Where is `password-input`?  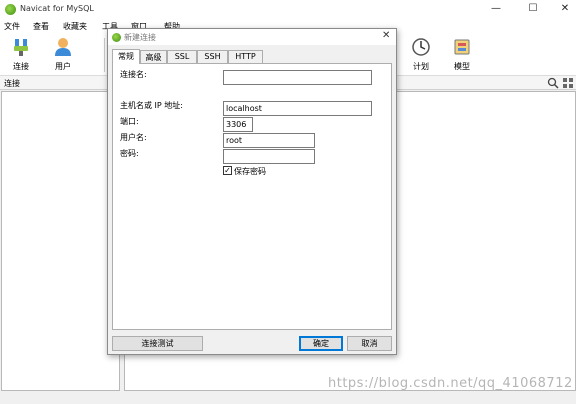
password-input is located at coordinates (269, 156).